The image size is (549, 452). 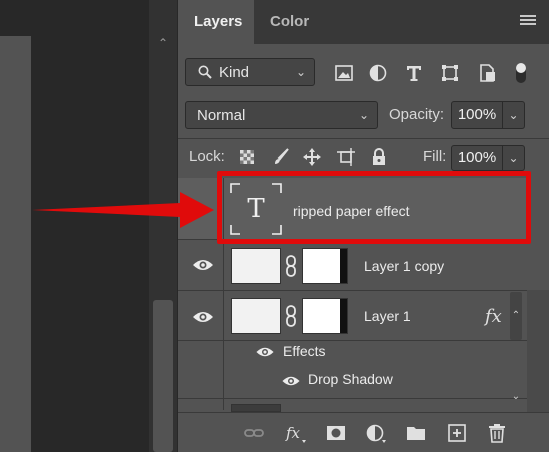 I want to click on opacity-dropdown-chevron-icon: ⌄, so click(x=514, y=115).